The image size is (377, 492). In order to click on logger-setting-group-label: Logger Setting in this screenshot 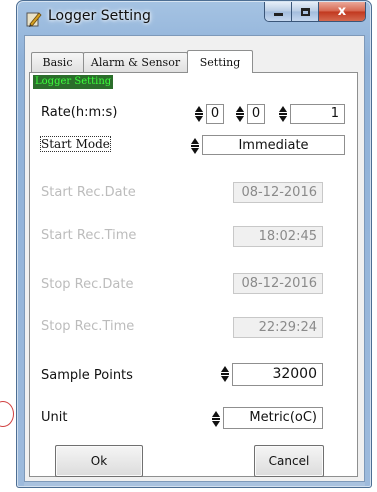, I will do `click(73, 82)`.